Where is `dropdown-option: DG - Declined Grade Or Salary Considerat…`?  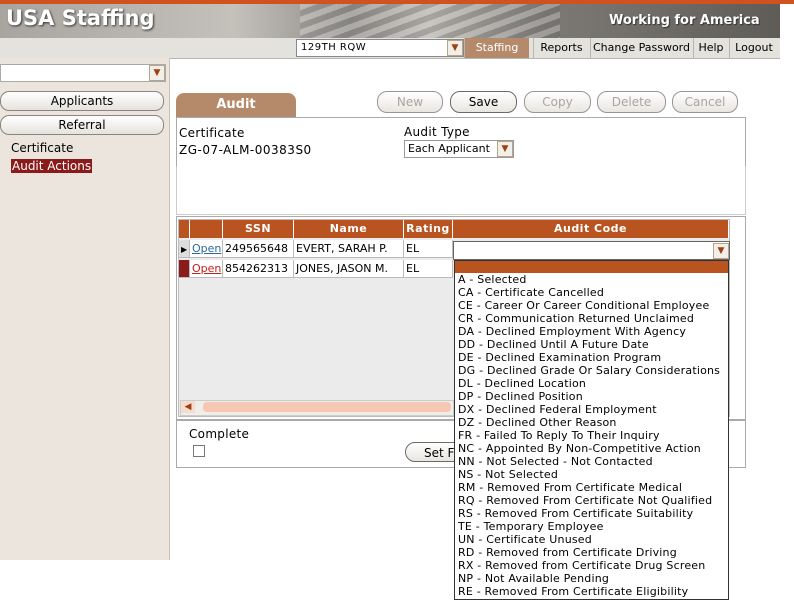
dropdown-option: DG - Declined Grade Or Salary Considerat… is located at coordinates (591, 370).